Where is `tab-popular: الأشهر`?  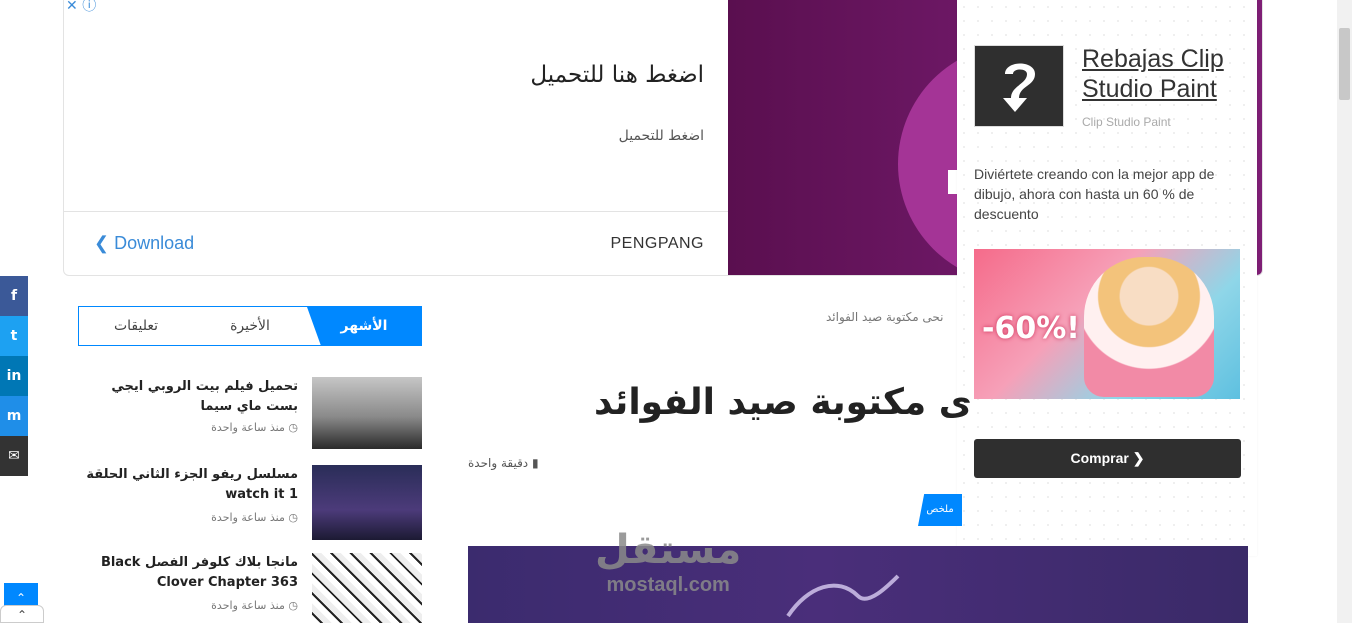 tab-popular: الأشهر is located at coordinates (364, 326).